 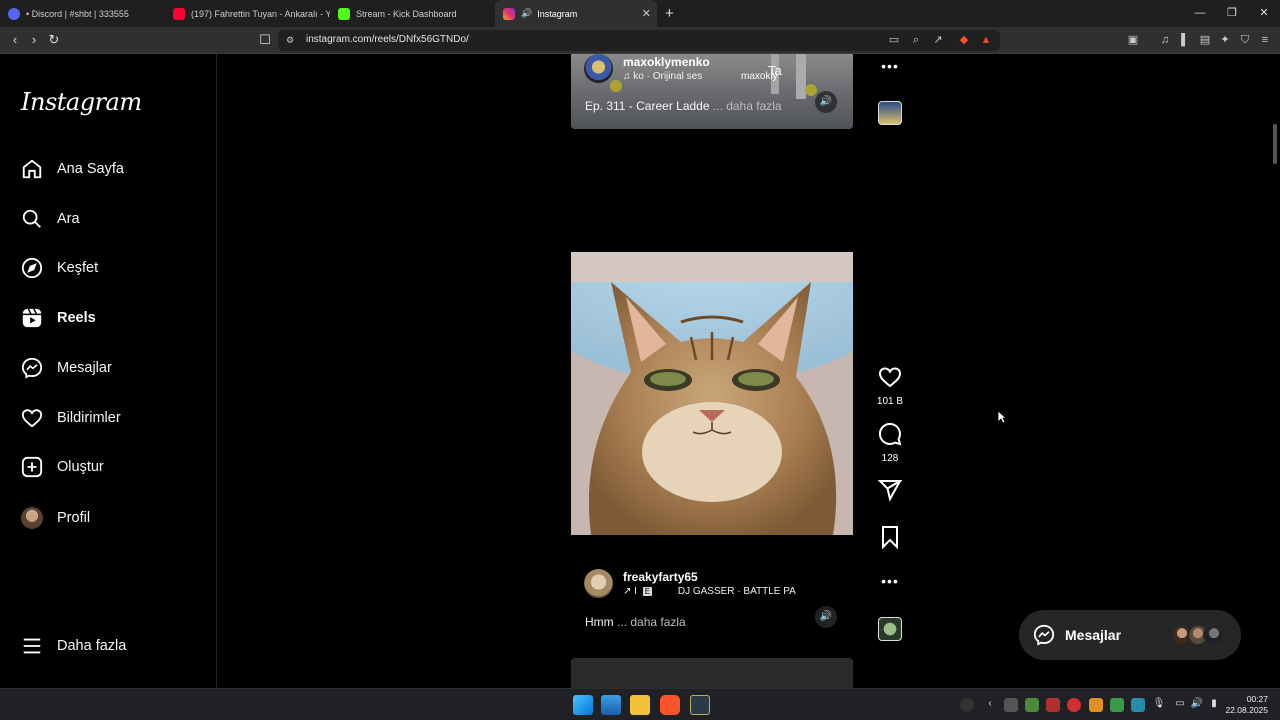 I want to click on screenshot-icon: ▣, so click(x=1133, y=40).